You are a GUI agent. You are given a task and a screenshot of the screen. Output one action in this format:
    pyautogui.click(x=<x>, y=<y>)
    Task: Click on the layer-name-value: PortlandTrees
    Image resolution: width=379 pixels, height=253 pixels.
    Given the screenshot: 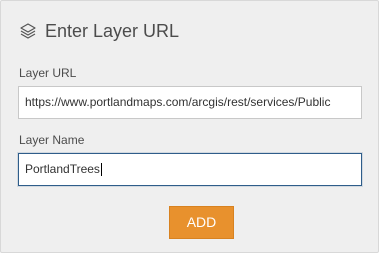 What is the action you would take?
    pyautogui.click(x=62, y=169)
    